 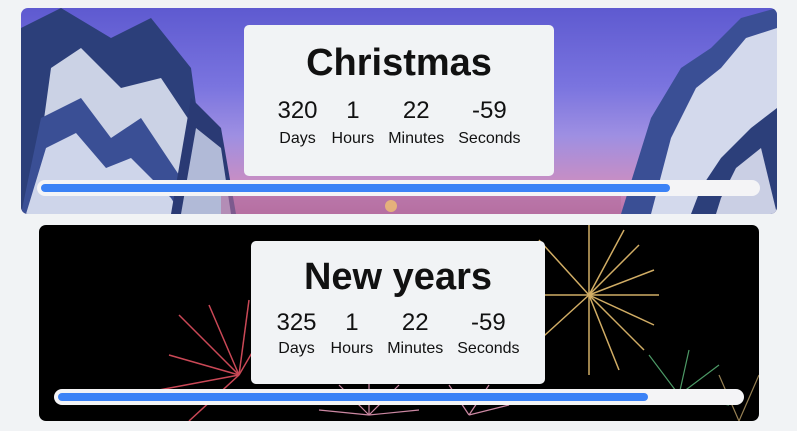 I want to click on days-value: 320, so click(x=297, y=110).